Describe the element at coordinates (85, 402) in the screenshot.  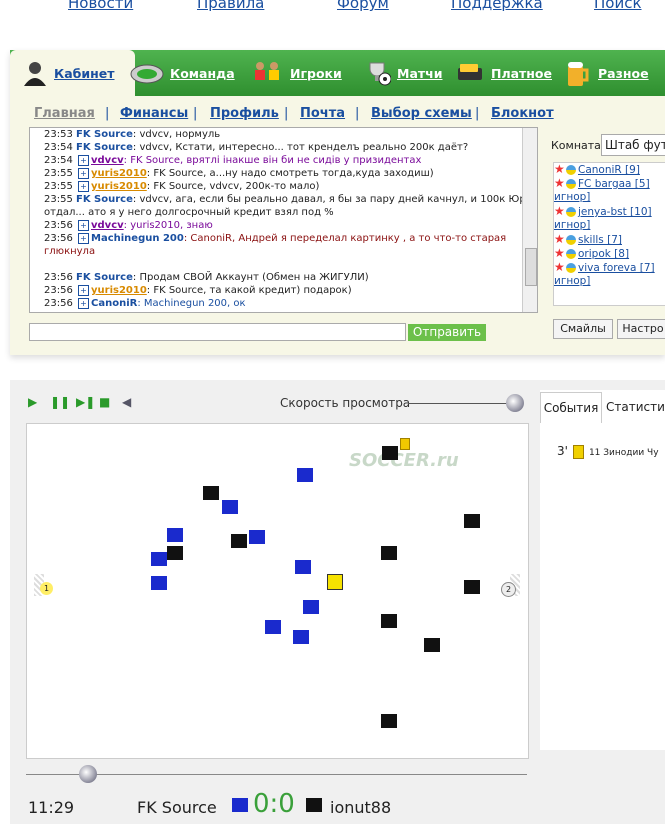
I see `step-forward-icon: ▶❚` at that location.